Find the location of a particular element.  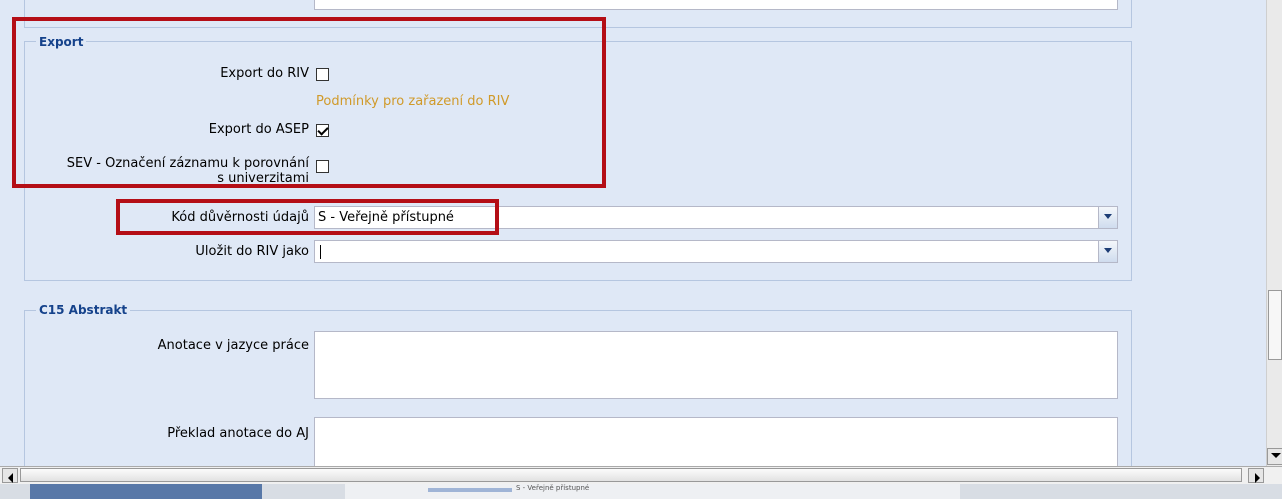

scroll-left-icon is located at coordinates (10, 475).